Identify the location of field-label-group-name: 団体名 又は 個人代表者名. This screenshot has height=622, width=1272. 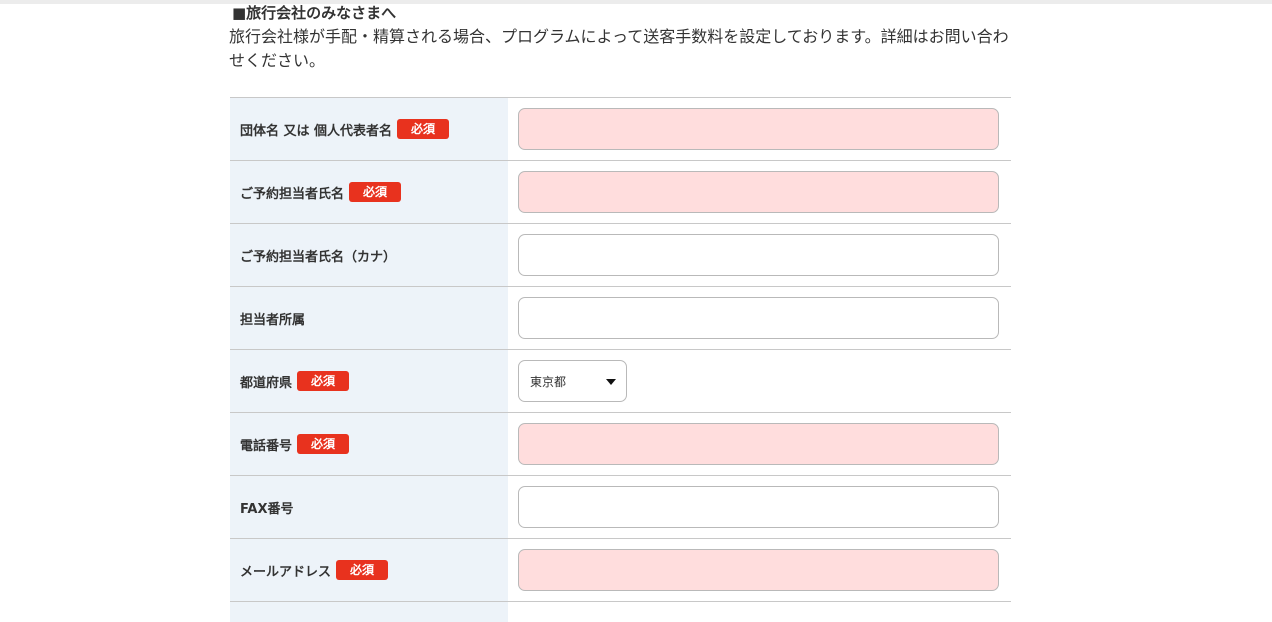
(316, 131).